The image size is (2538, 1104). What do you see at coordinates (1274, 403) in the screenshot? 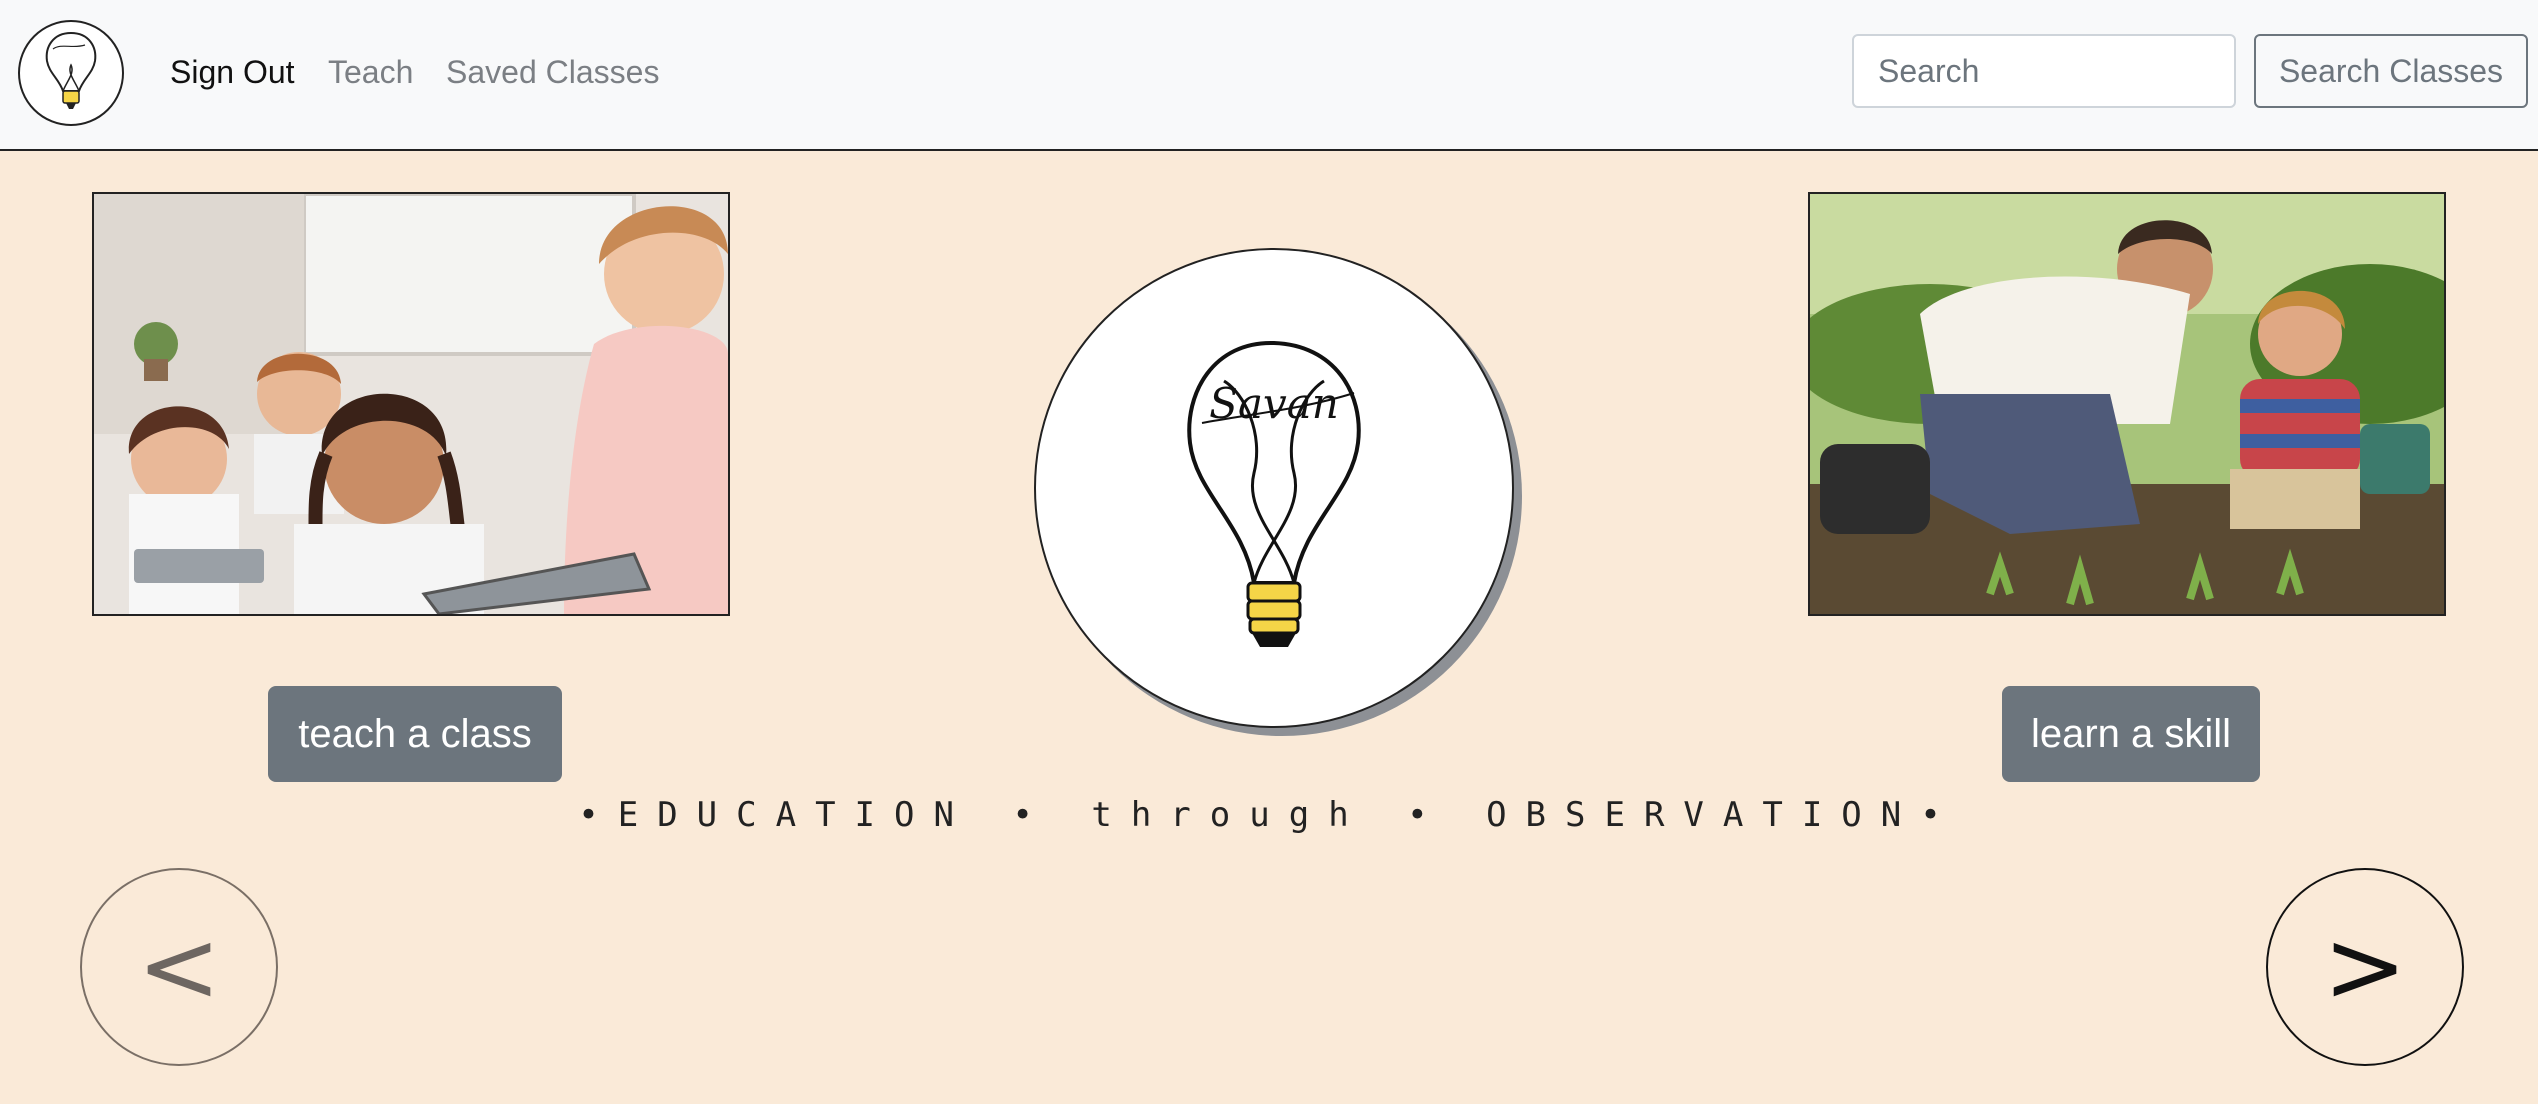
I see `logo-signature: Savan` at bounding box center [1274, 403].